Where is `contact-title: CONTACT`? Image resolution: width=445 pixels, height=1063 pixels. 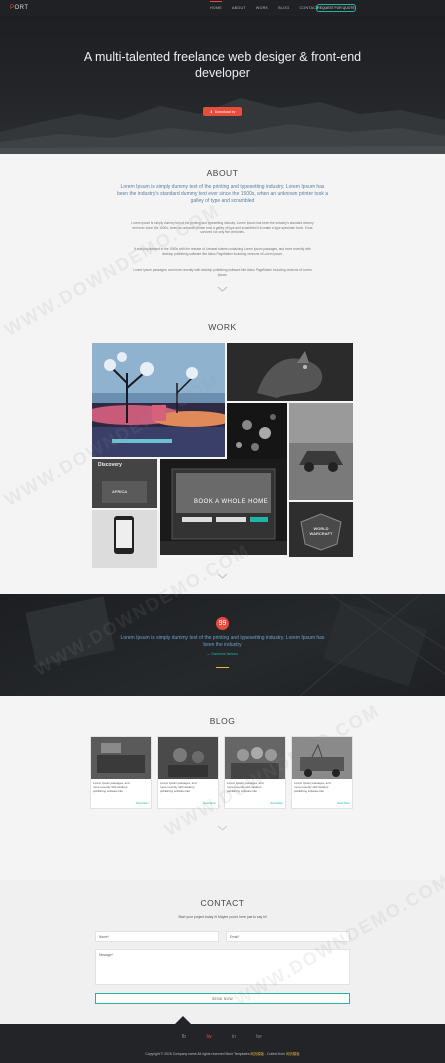
contact-title: CONTACT is located at coordinates (222, 903).